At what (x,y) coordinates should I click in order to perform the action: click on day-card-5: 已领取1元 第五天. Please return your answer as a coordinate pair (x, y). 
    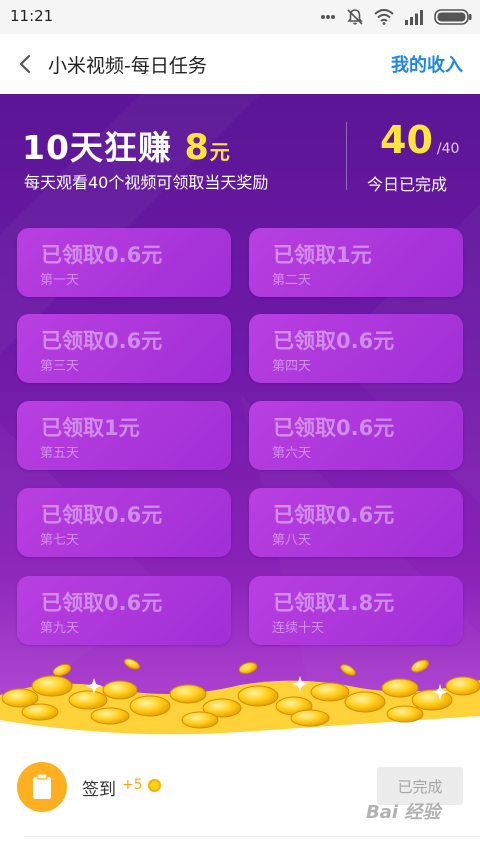
    Looking at the image, I should click on (124, 435).